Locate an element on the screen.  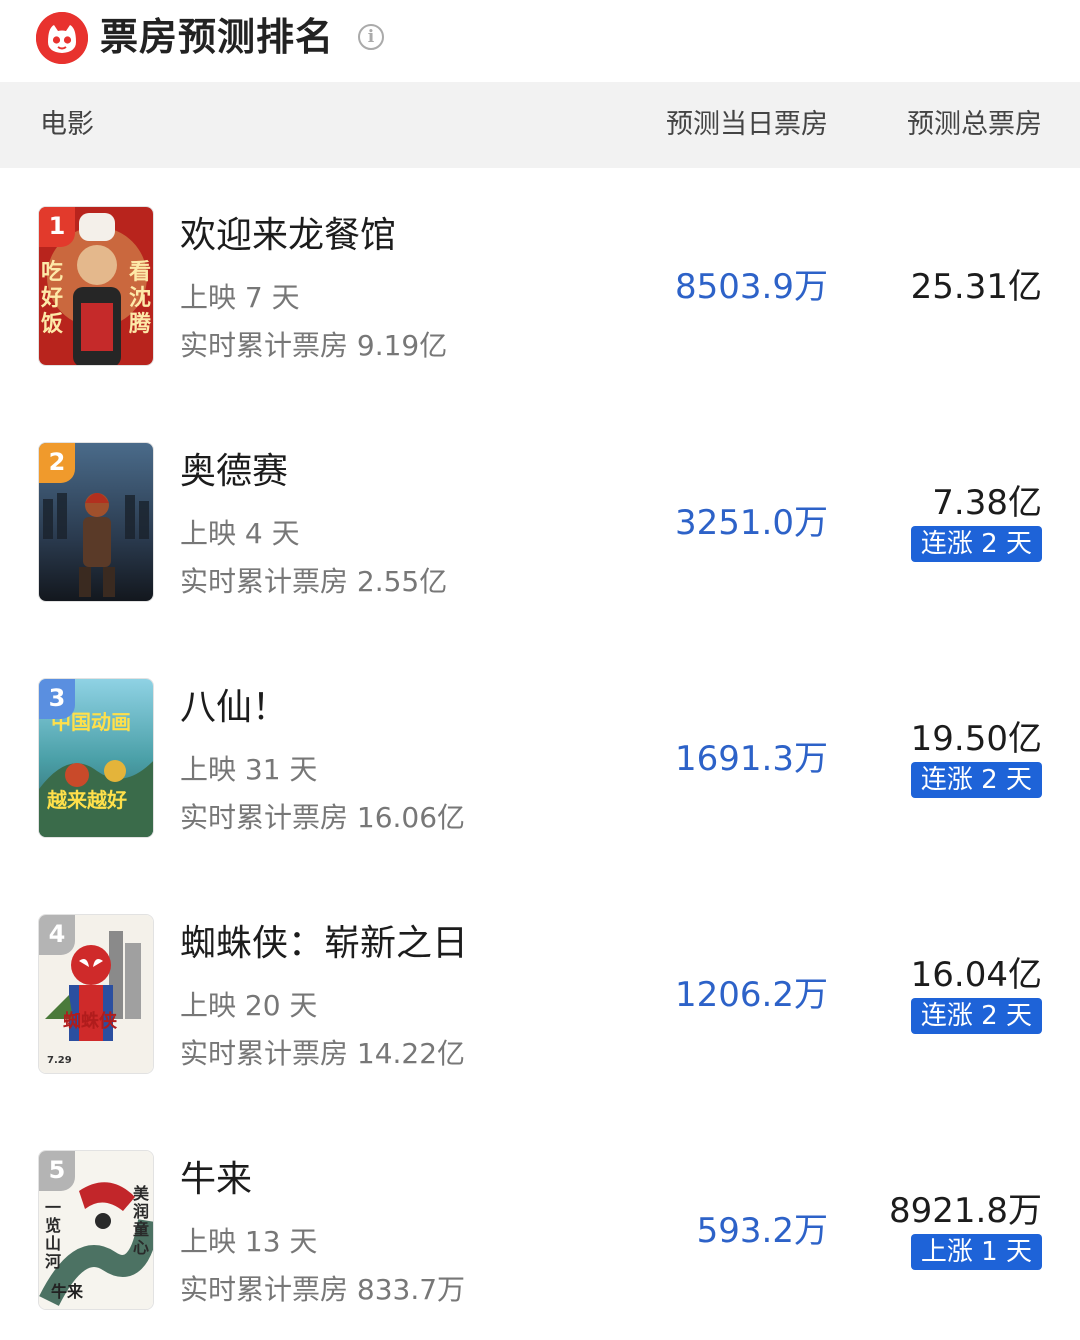
column-daily-forecast: 预测当日票房 is located at coordinates (747, 125).